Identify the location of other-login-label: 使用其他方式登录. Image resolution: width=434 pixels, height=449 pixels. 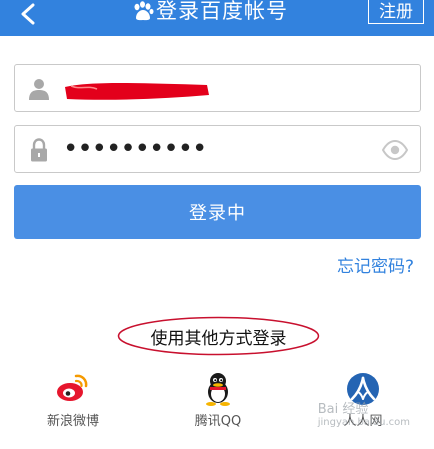
(218, 338).